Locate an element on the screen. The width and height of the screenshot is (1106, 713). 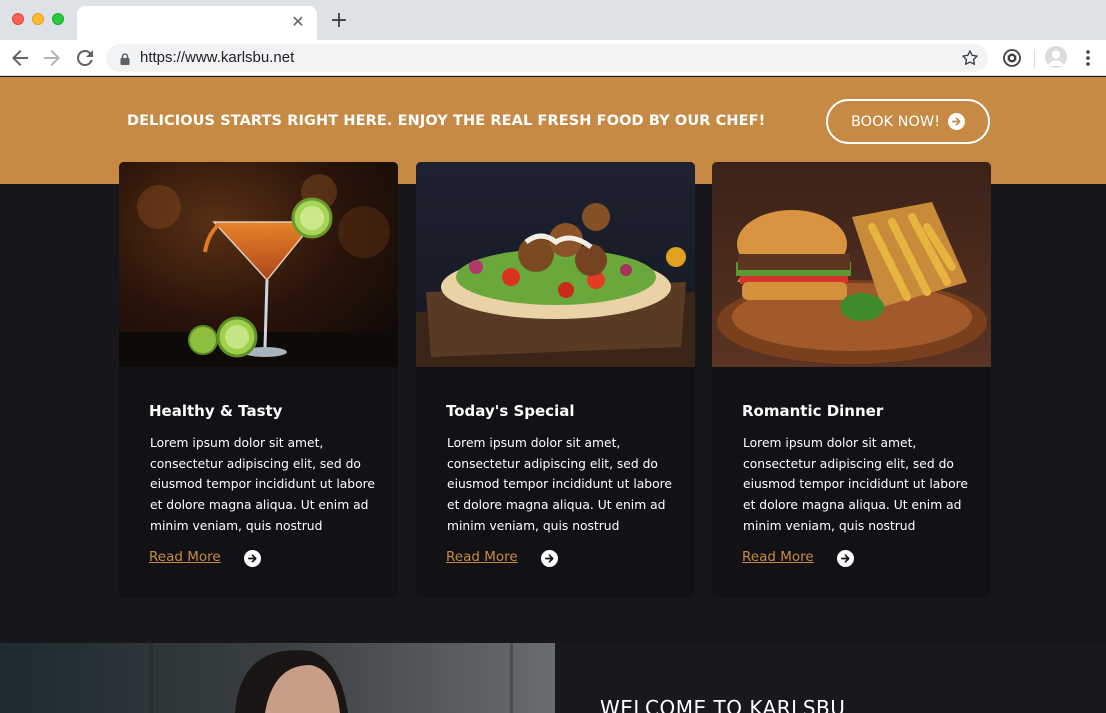
url-text: https://www.karlsbu.net is located at coordinates (217, 57).